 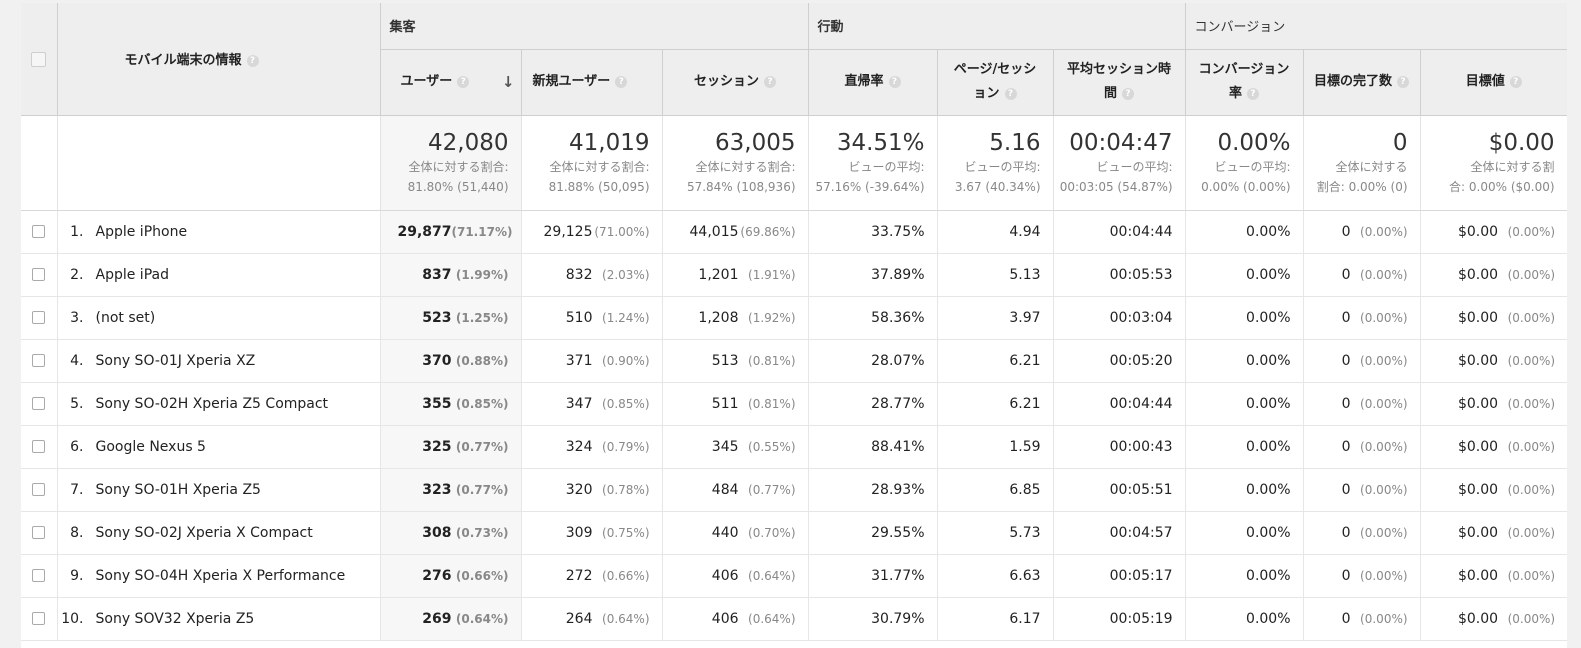 What do you see at coordinates (482, 489) in the screenshot?
I see `users-percent: (0.77%)` at bounding box center [482, 489].